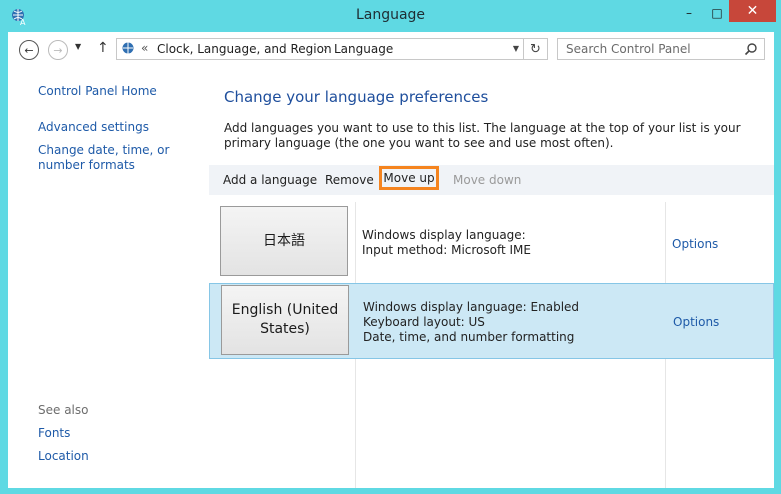  I want to click on refresh-icon: ↻, so click(535, 49).